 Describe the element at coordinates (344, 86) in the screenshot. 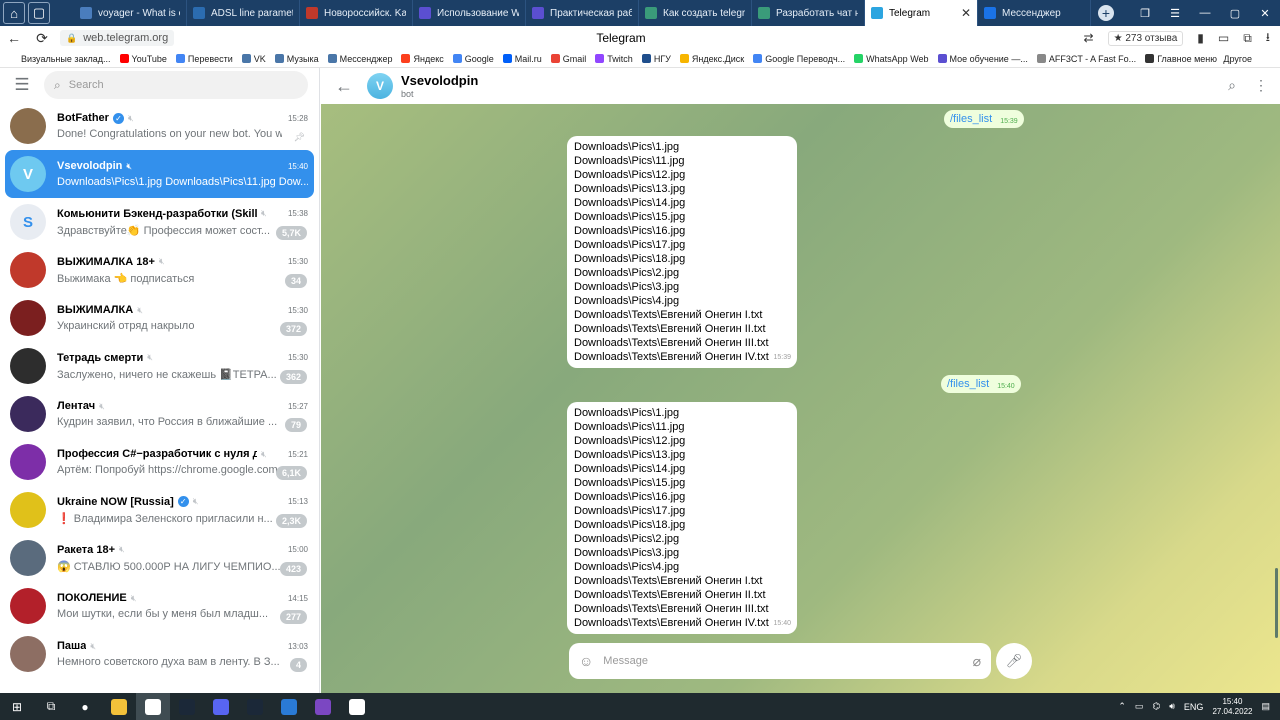

I see `back-arrow-icon: ←` at that location.